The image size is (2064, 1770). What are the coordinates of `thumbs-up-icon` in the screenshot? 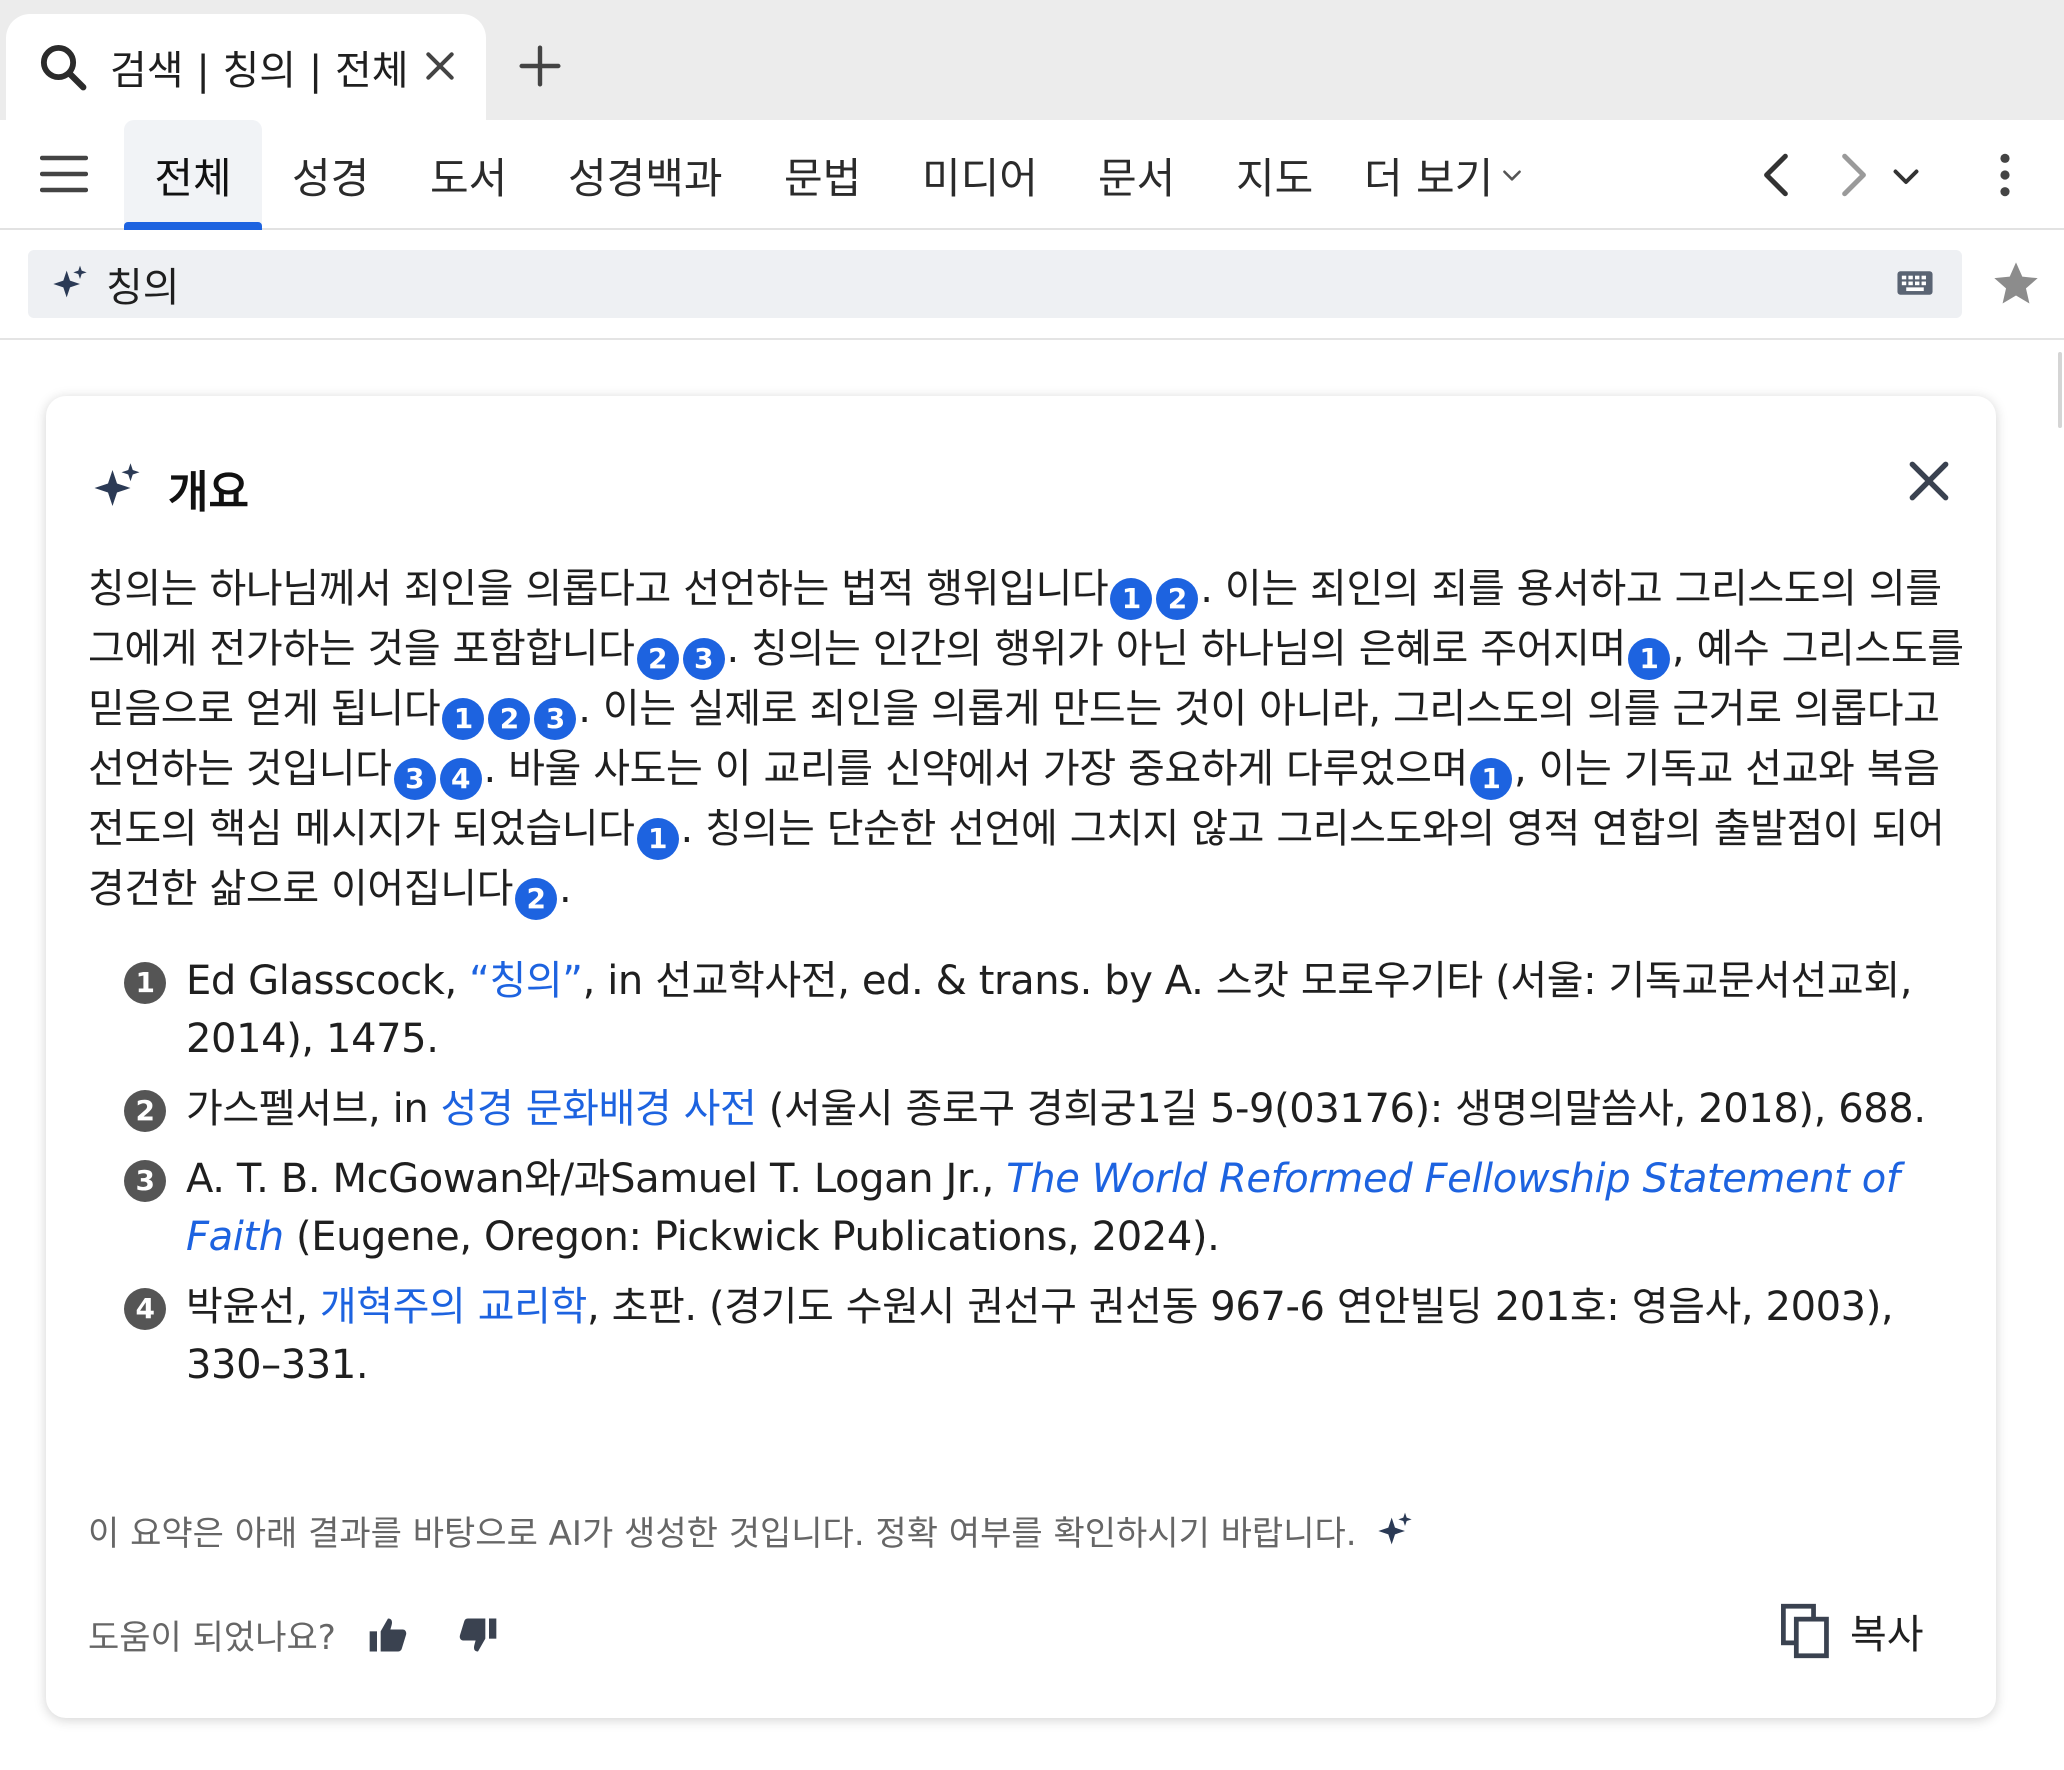 It's located at (388, 1635).